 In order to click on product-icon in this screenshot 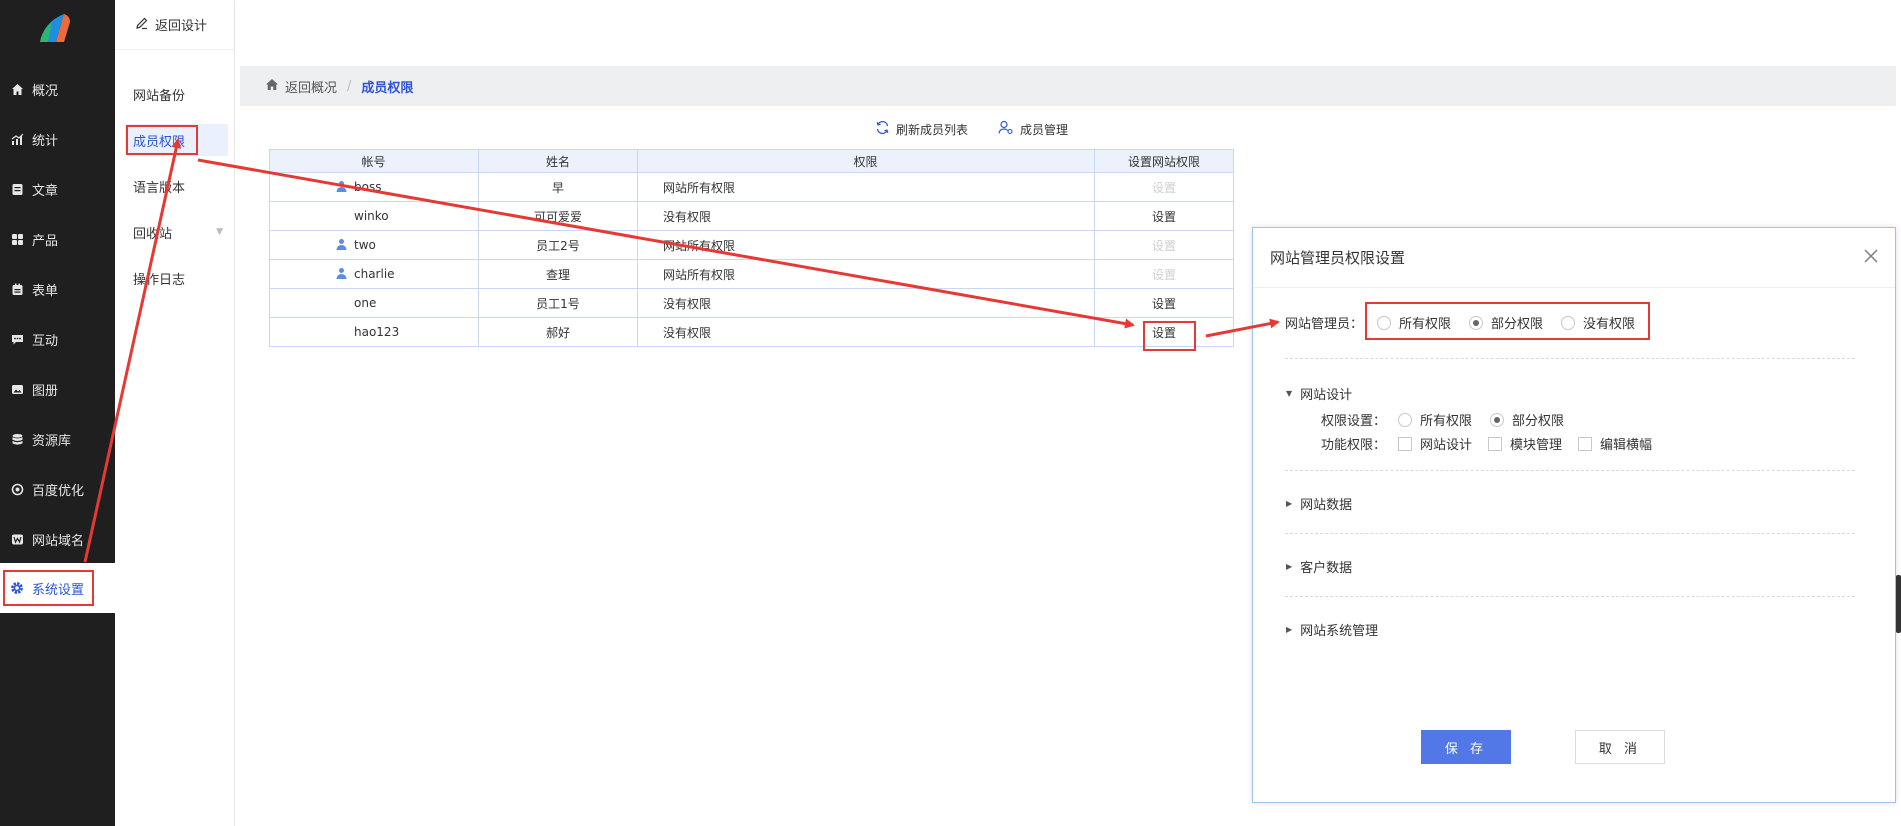, I will do `click(17, 239)`.